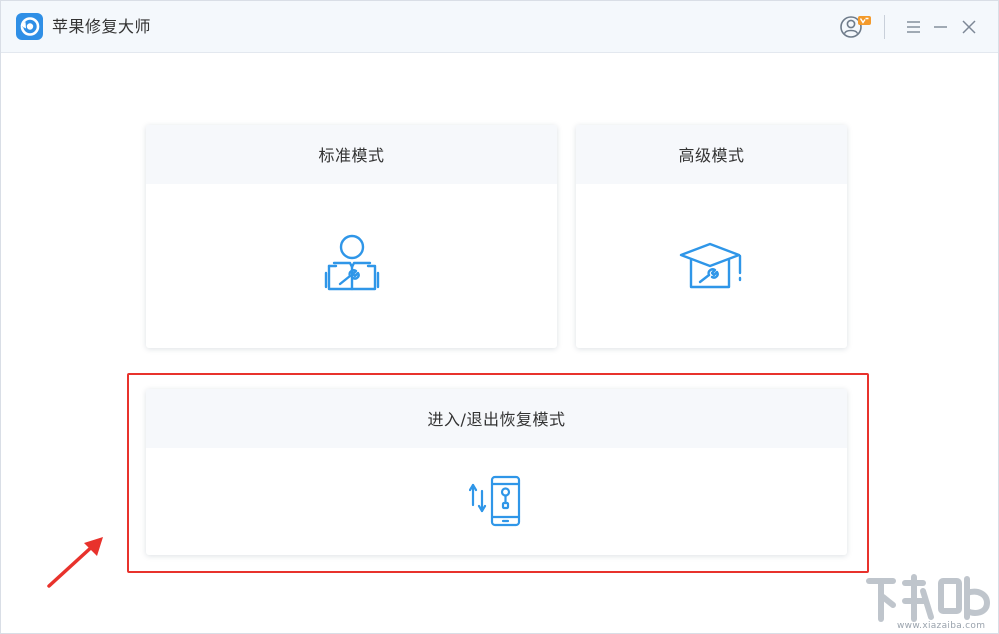 The width and height of the screenshot is (999, 634). I want to click on recovery-mode-label: 进入/退出恢复模式, so click(496, 418).